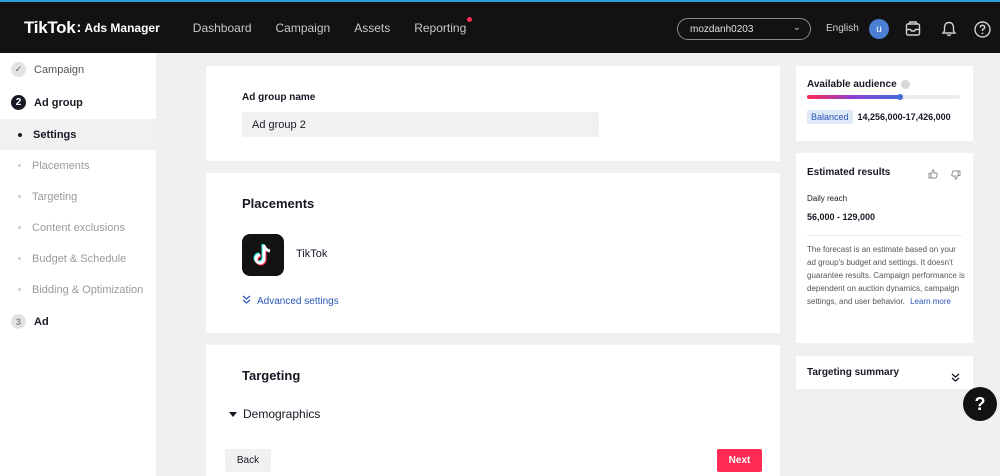 This screenshot has width=1000, height=476. I want to click on next-button: Next, so click(739, 460).